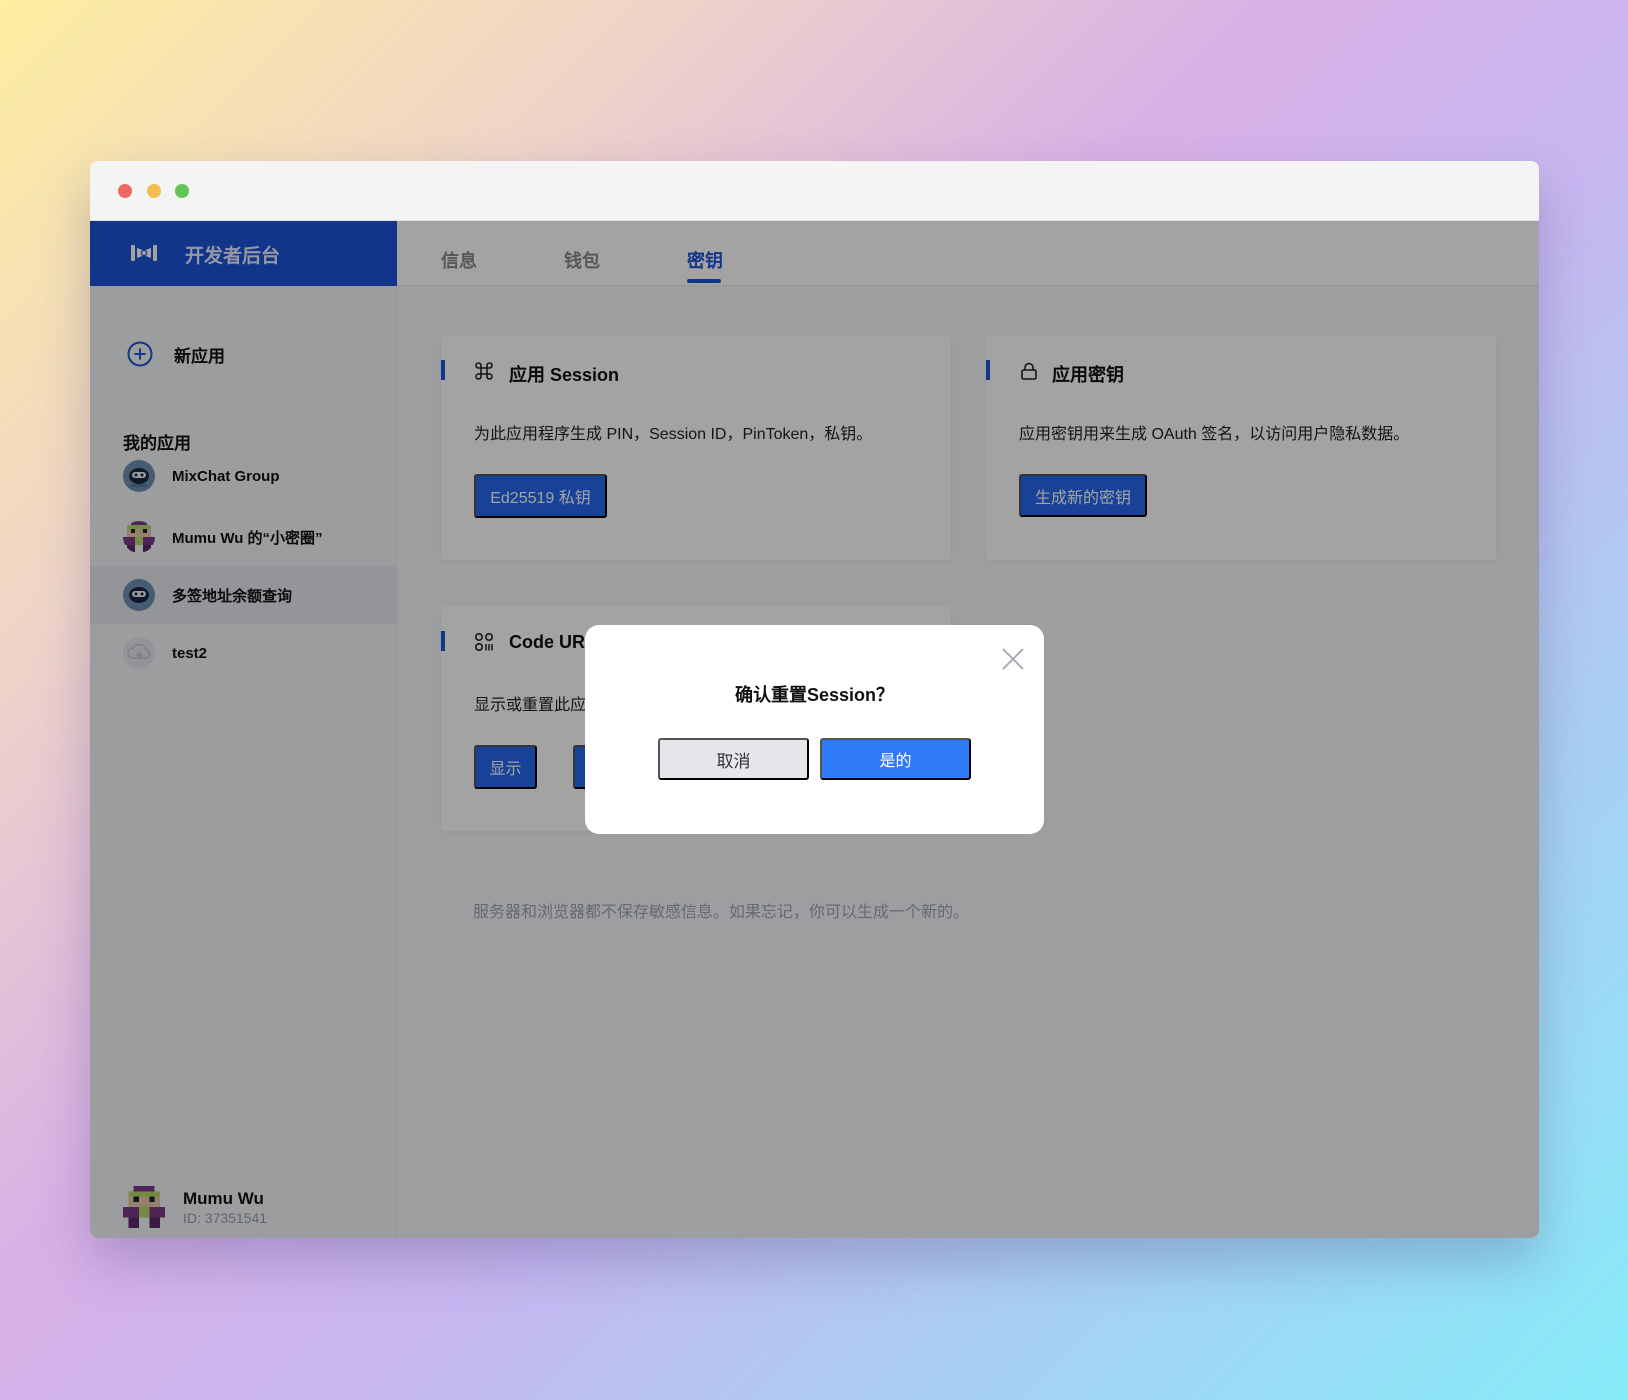 This screenshot has width=1628, height=1400. What do you see at coordinates (814, 695) in the screenshot?
I see `dialog-title: 确认重置Session？` at bounding box center [814, 695].